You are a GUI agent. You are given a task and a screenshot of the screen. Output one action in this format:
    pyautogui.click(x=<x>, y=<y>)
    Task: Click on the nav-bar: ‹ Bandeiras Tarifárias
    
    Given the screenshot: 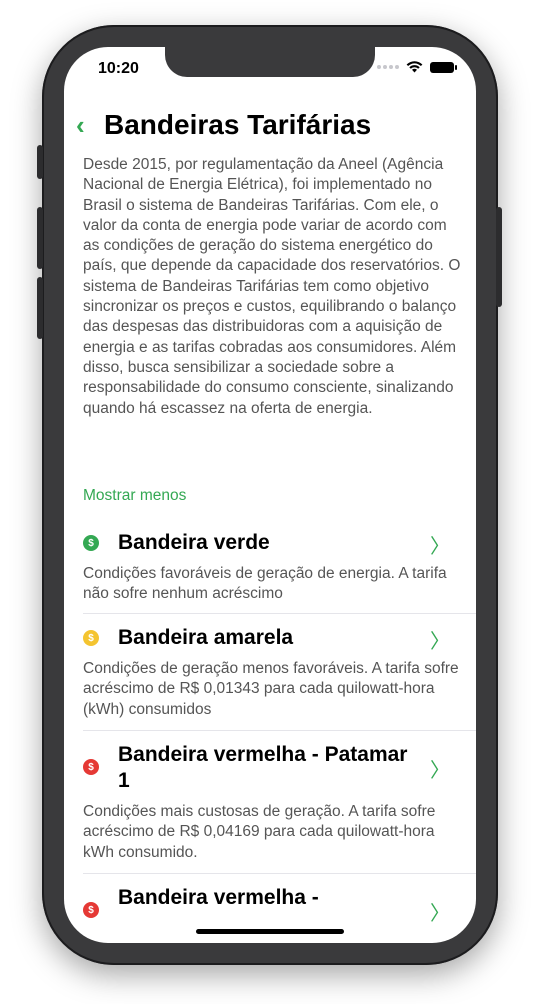 What is the action you would take?
    pyautogui.click(x=223, y=125)
    